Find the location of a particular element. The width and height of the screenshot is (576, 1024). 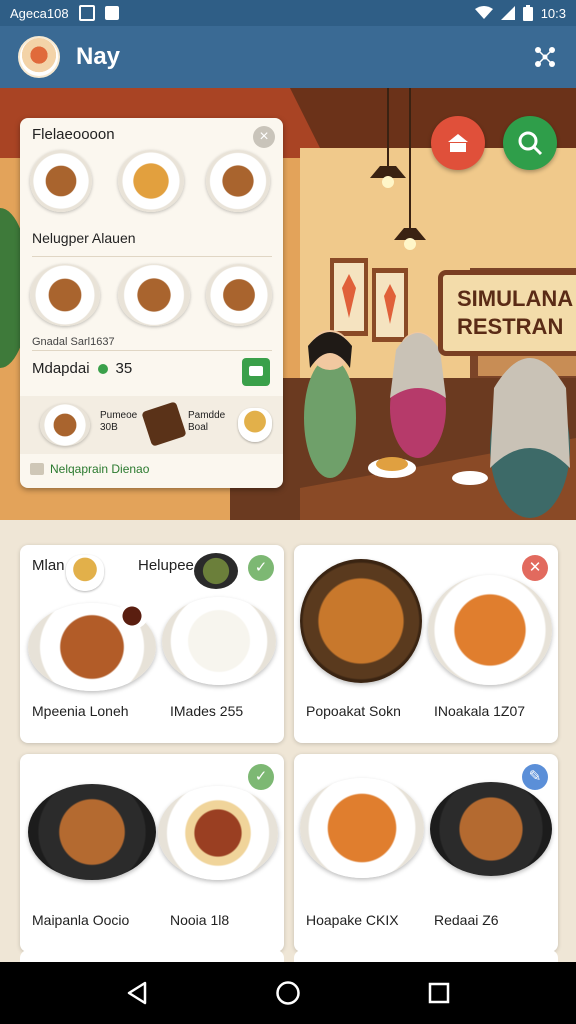

mini-label-2-line-1: Pamdde is located at coordinates (207, 415).